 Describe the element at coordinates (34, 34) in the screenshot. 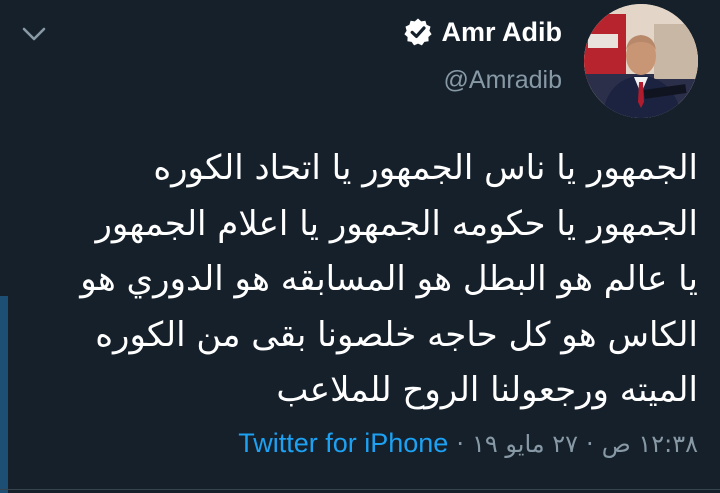

I see `chevron-down-icon` at that location.